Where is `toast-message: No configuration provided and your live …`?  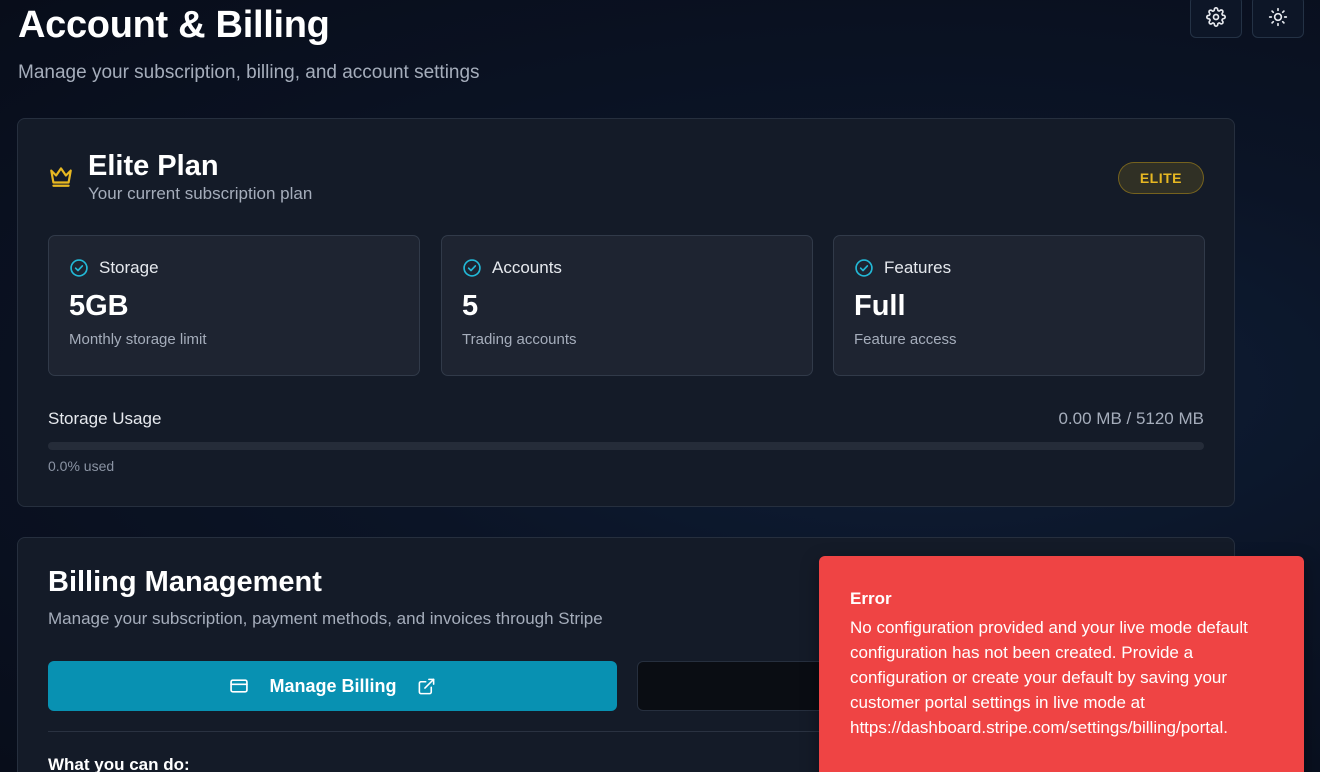
toast-message: No configuration provided and your live … is located at coordinates (1049, 677).